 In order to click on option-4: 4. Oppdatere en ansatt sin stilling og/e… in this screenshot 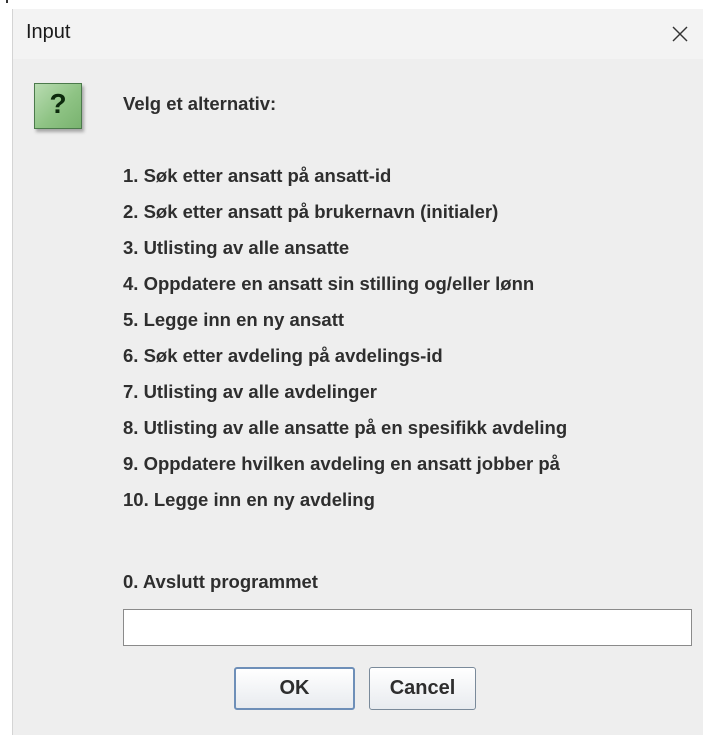, I will do `click(329, 283)`.